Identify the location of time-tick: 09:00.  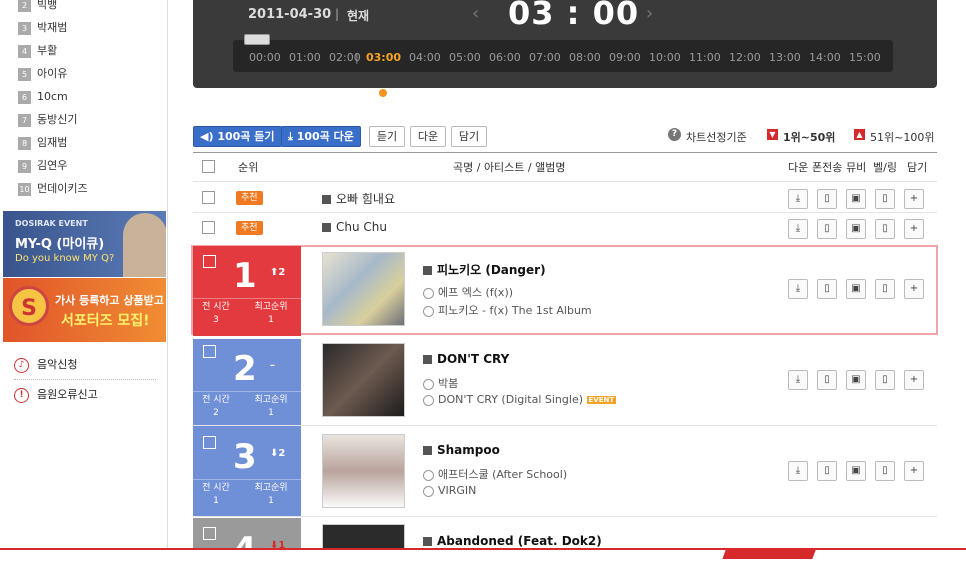
(625, 57).